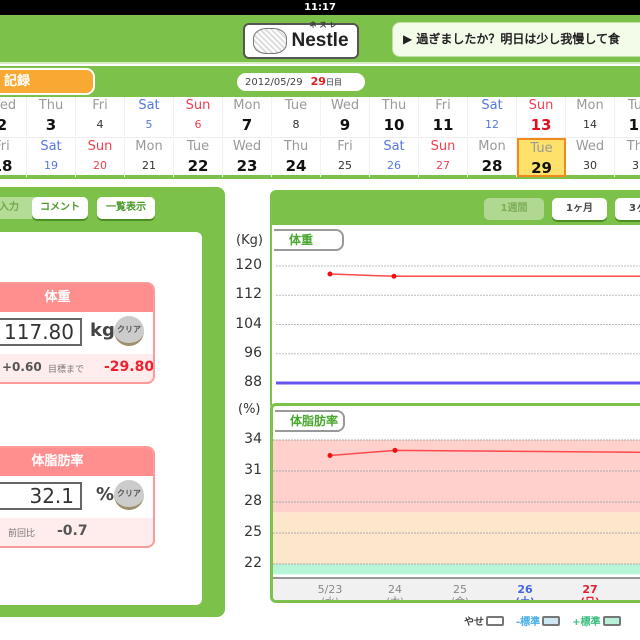 The width and height of the screenshot is (640, 640). I want to click on calendar-day-11: Fri 11, so click(443, 116).